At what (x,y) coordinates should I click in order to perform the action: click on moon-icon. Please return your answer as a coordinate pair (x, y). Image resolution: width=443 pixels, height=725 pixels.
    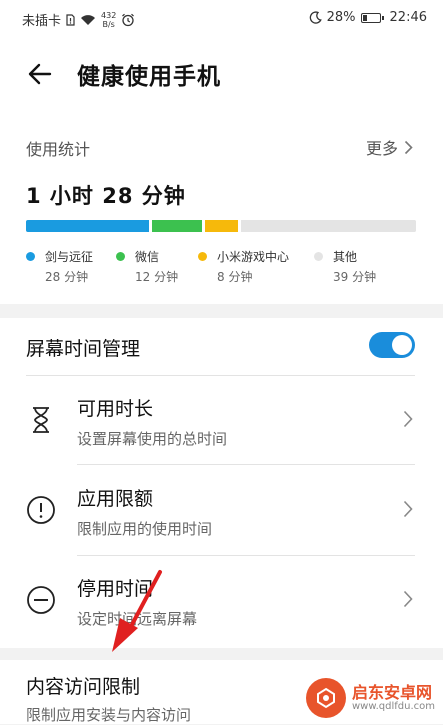
    Looking at the image, I should click on (315, 17).